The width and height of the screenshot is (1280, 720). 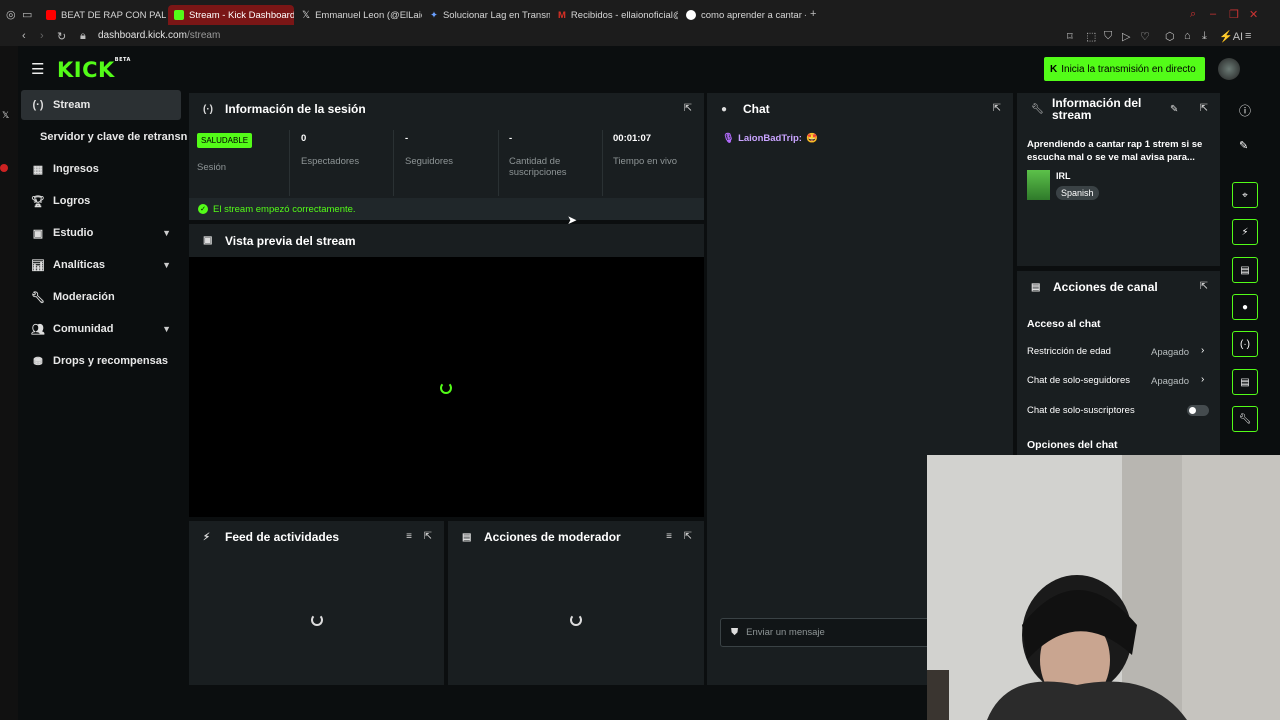 I want to click on shield-icon: ⛉, so click(x=1108, y=36).